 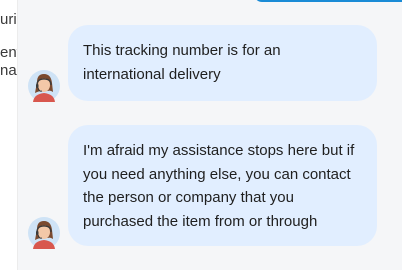 I want to click on sidebar-text-fragment: ent, so click(x=8, y=52).